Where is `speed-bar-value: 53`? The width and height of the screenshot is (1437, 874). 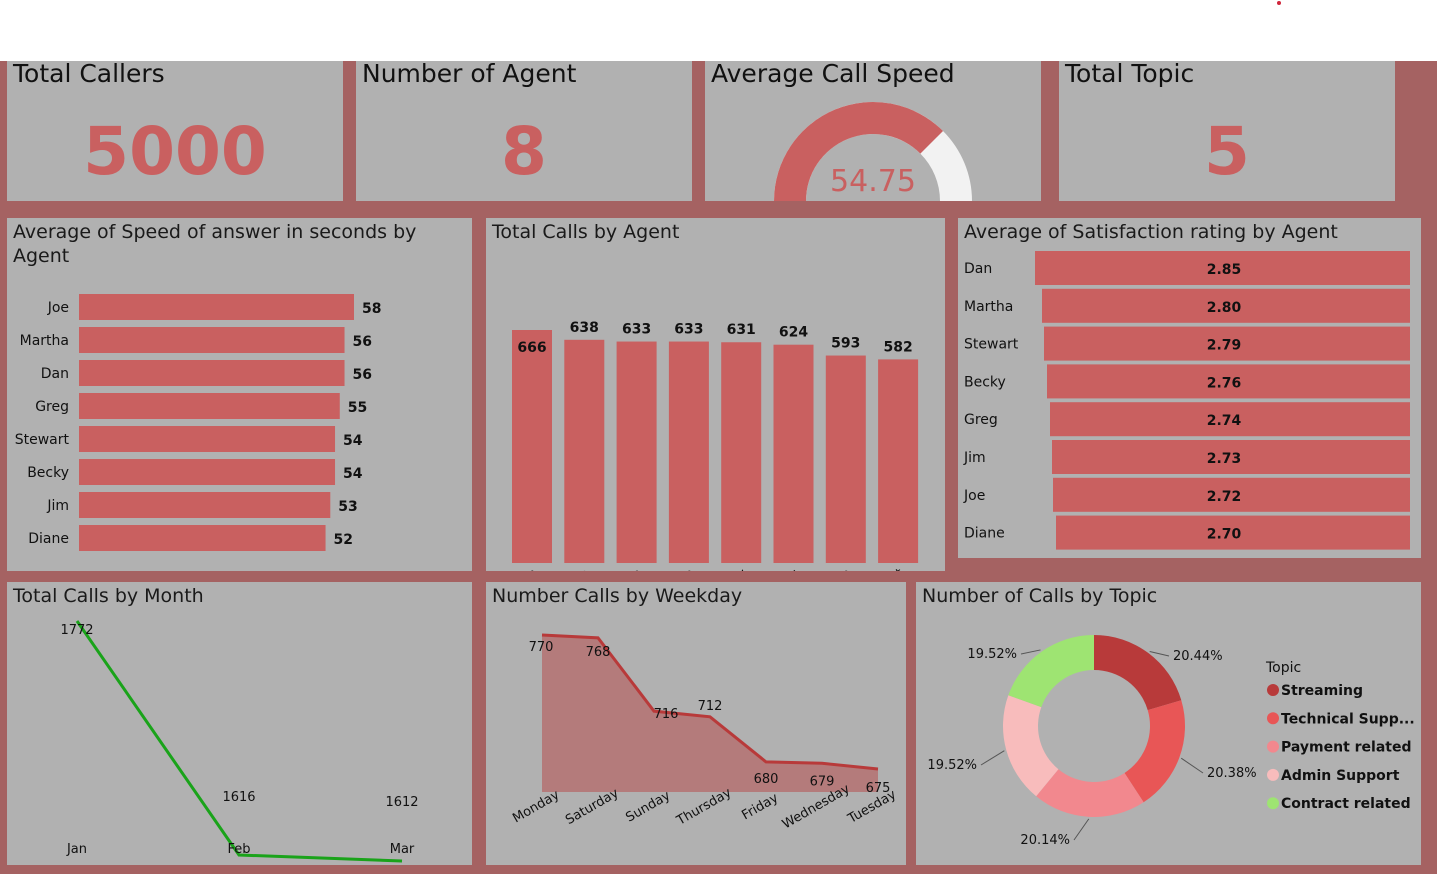
speed-bar-value: 53 is located at coordinates (347, 507).